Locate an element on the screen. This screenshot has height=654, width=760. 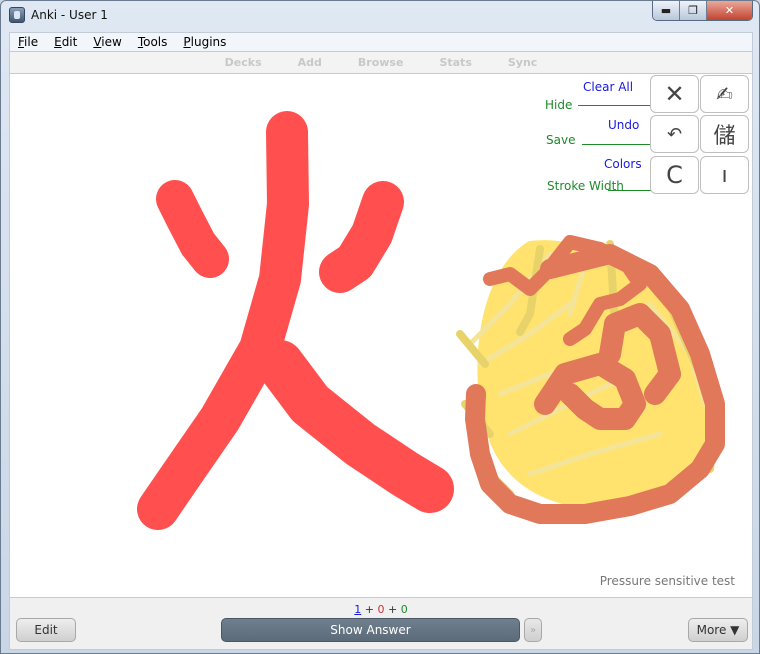
show-answer-button: Show Answer is located at coordinates (370, 630).